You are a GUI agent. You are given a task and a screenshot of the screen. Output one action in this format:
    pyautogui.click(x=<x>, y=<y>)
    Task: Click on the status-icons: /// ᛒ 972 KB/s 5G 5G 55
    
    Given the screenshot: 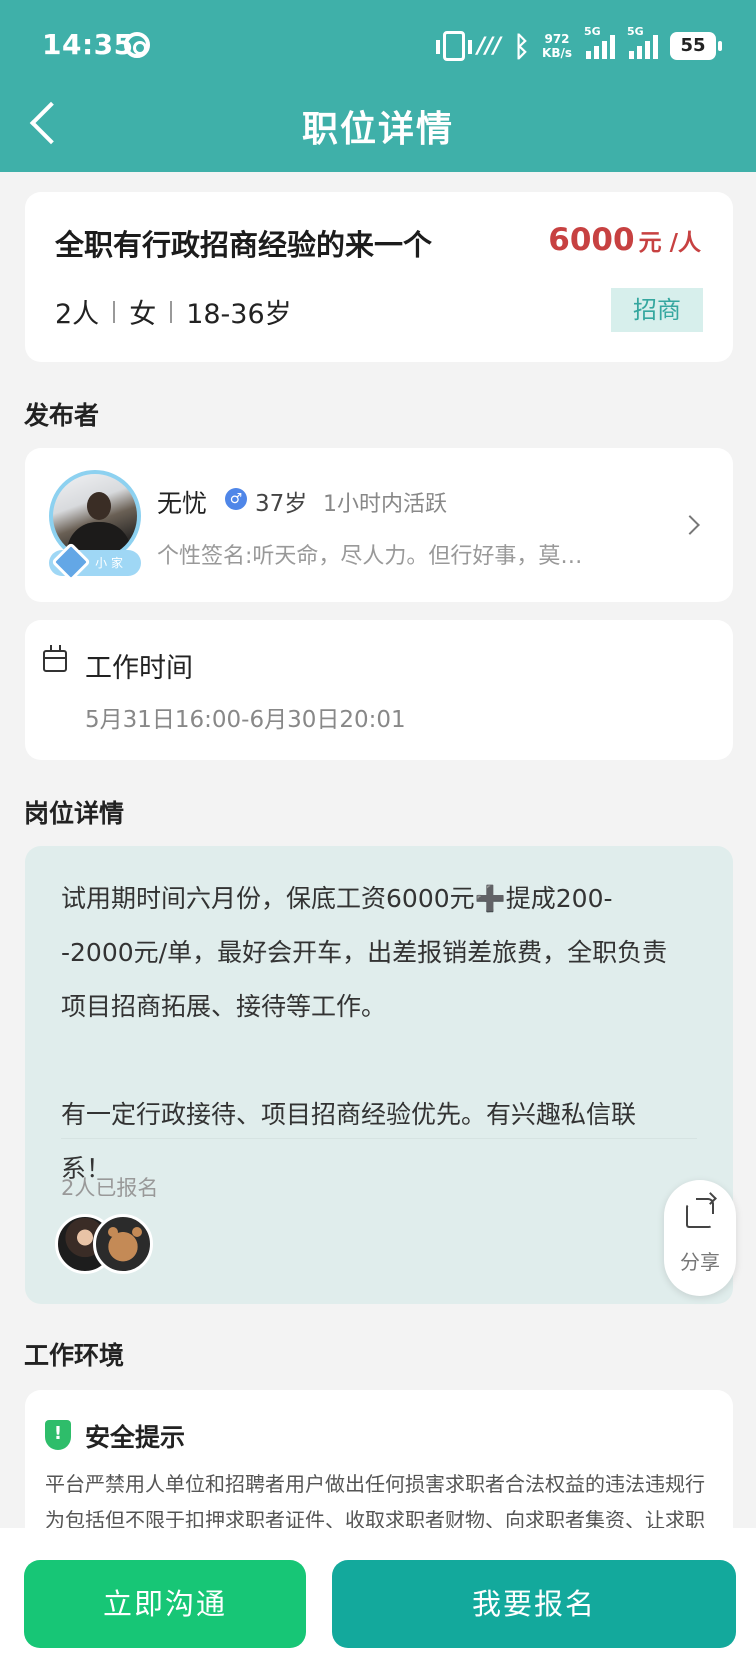 What is the action you would take?
    pyautogui.click(x=579, y=44)
    